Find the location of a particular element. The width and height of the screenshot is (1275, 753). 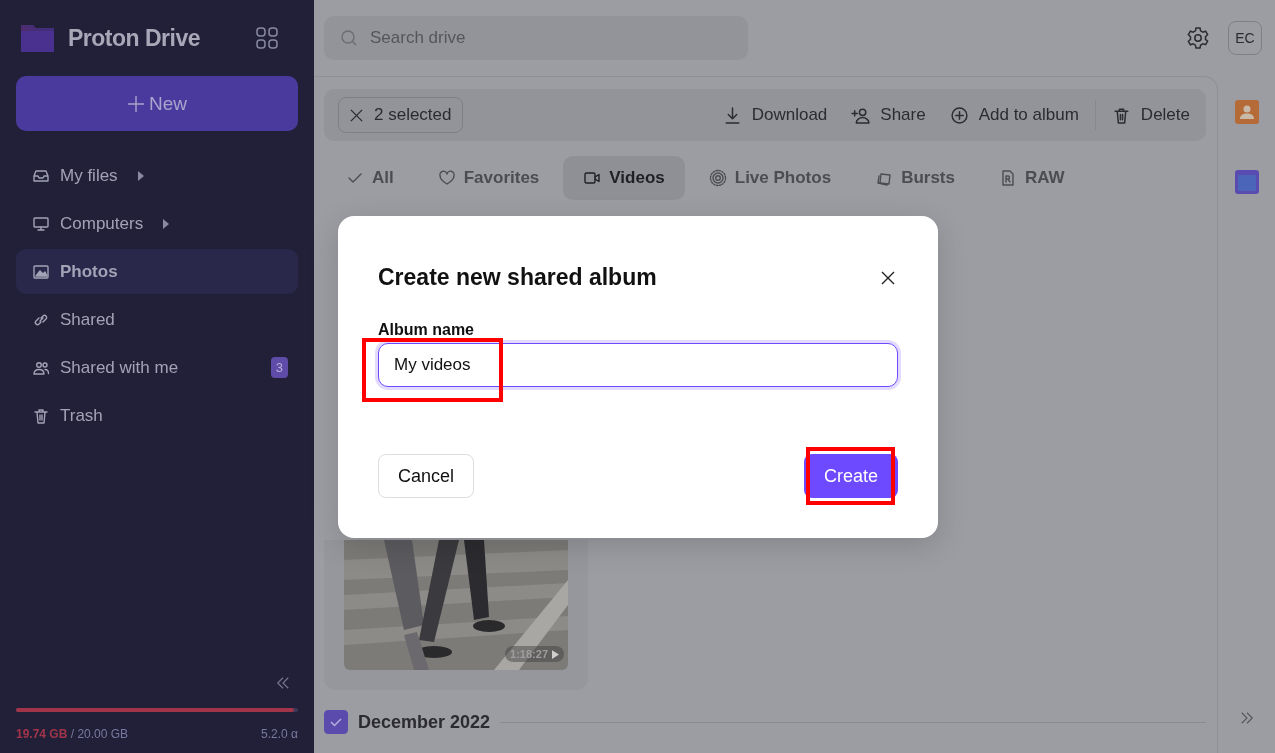

heart-icon is located at coordinates (446, 178).